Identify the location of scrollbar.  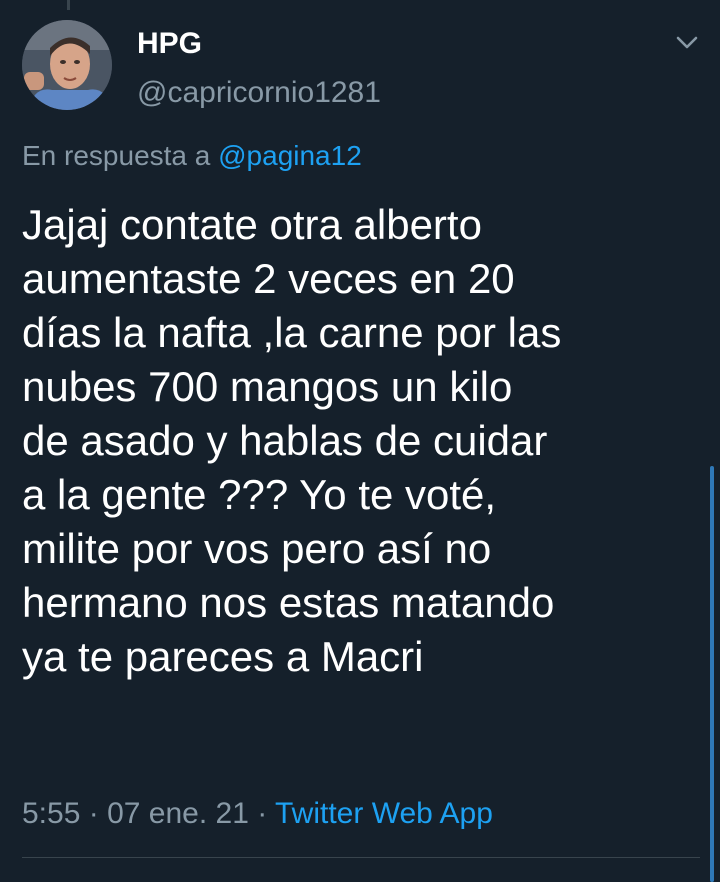
(712, 674).